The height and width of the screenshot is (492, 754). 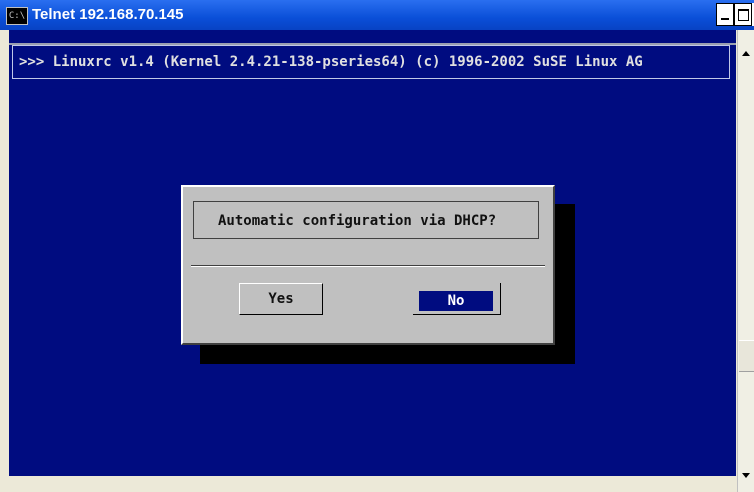 I want to click on window-titlebar: C:\ Telnet 192.168.70.145, so click(x=377, y=15).